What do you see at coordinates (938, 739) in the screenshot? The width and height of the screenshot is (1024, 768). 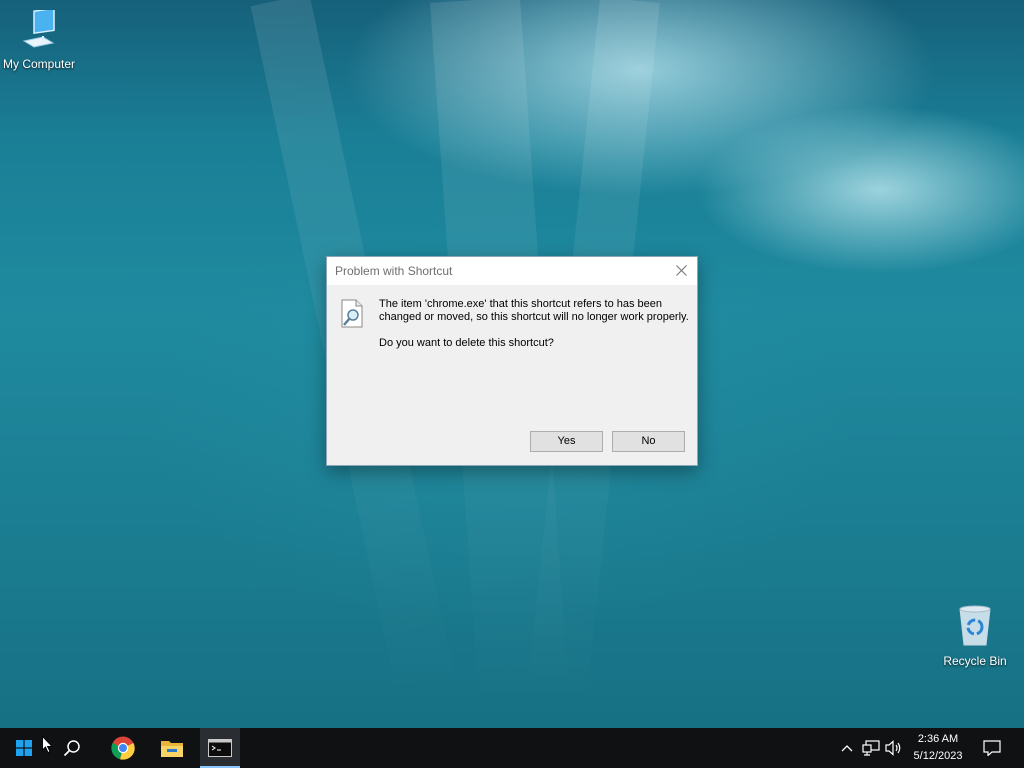 I see `clock-time: 2:36 AM` at bounding box center [938, 739].